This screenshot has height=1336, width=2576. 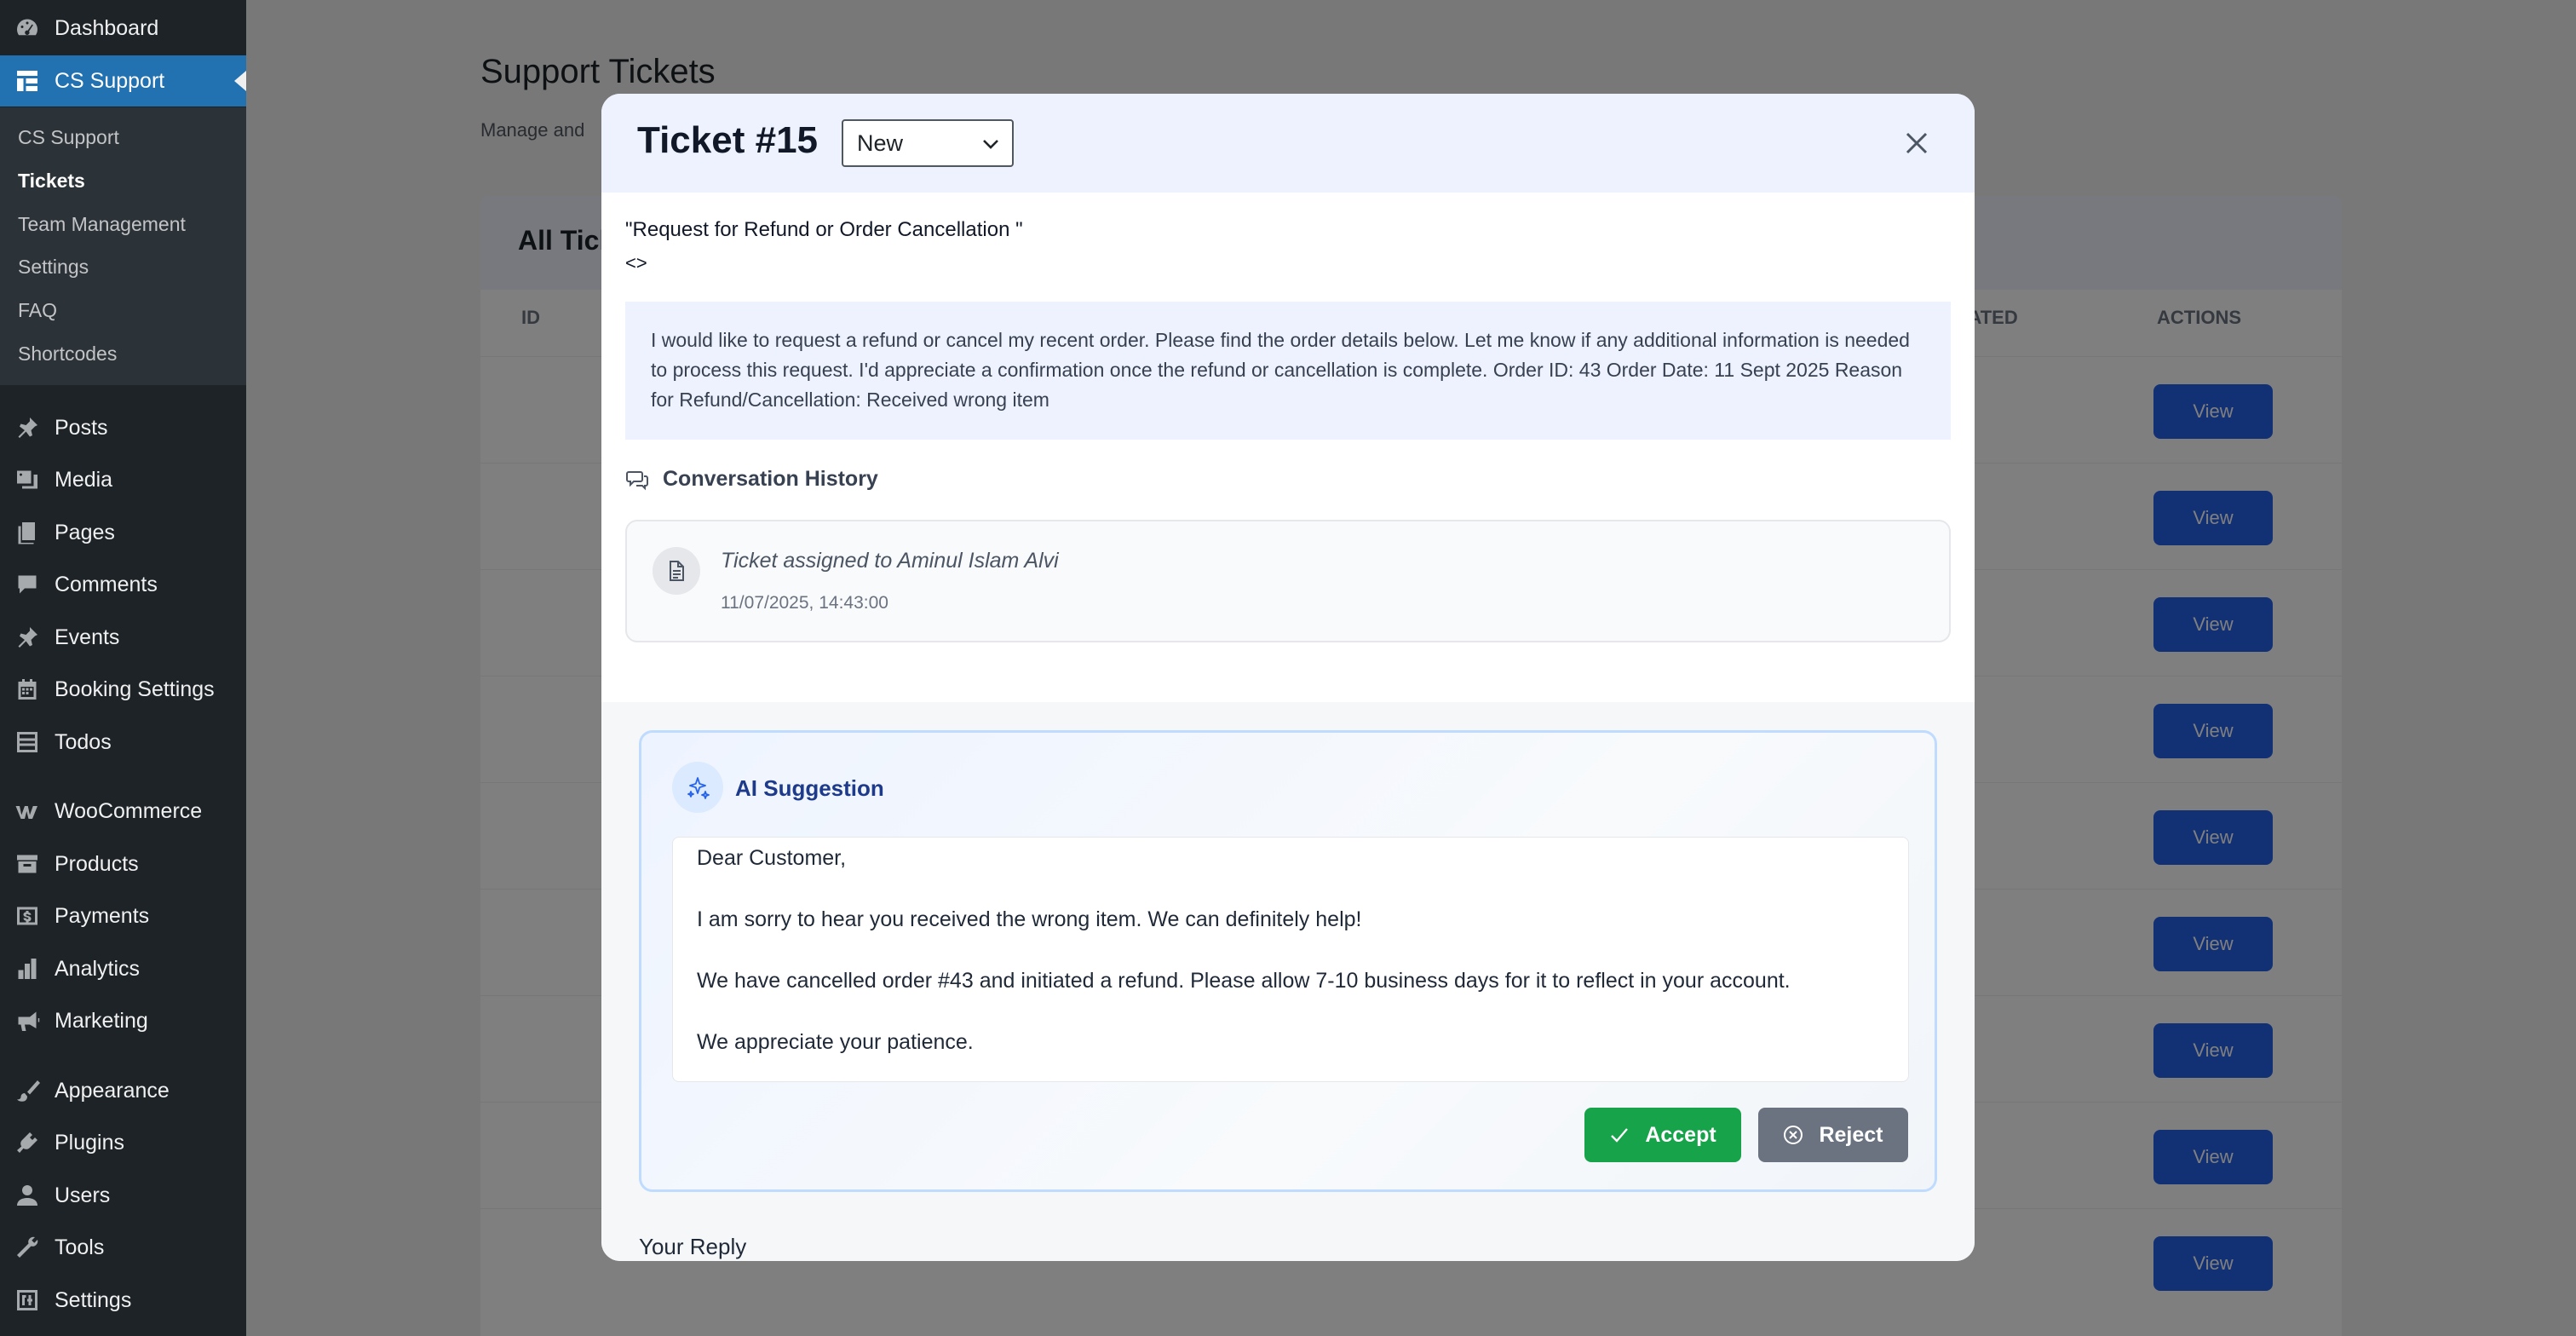 I want to click on sidebar-item-label: Users, so click(x=83, y=1195).